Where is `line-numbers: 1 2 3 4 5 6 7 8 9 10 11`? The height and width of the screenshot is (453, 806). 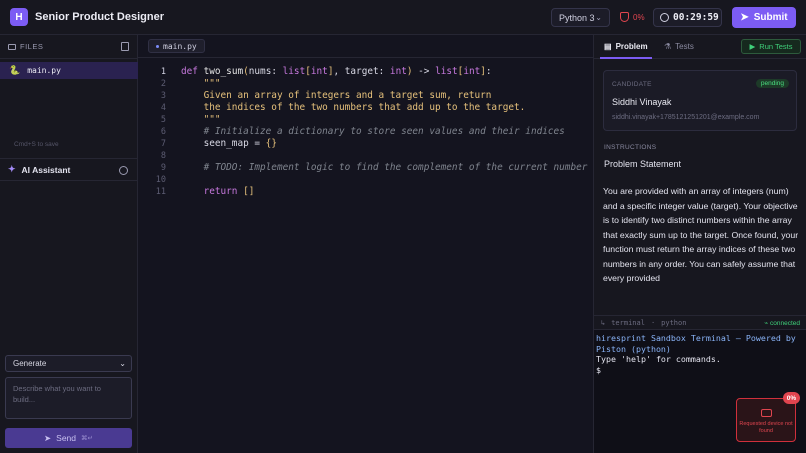
line-numbers: 1 2 3 4 5 6 7 8 9 10 11 is located at coordinates (152, 132).